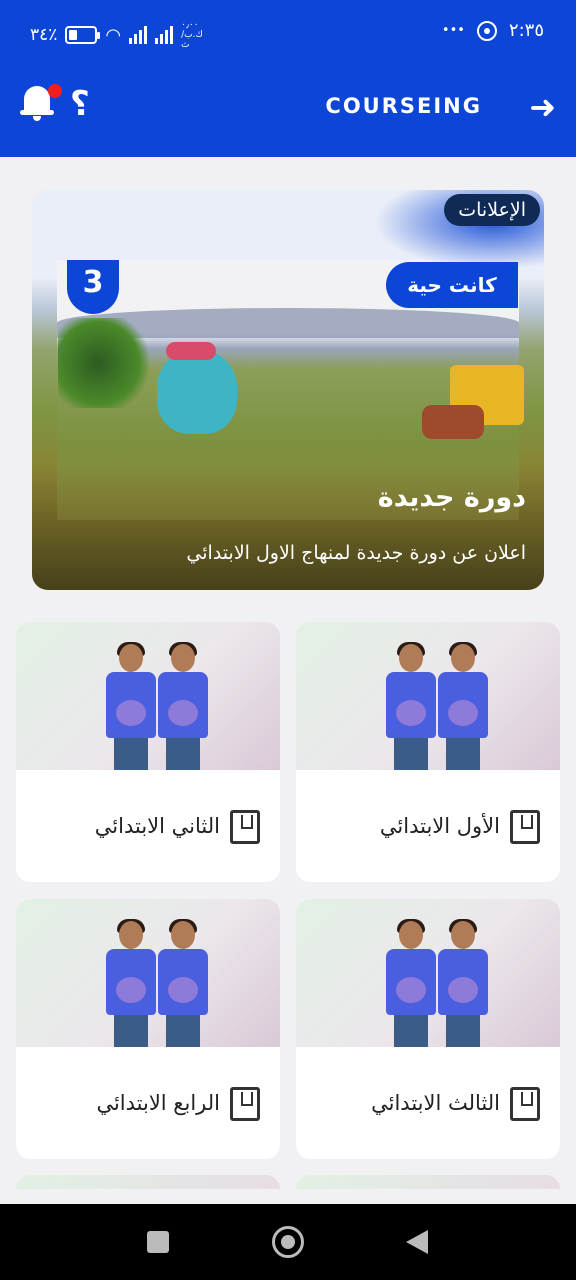  I want to click on grade-label: الرابع الابتدائي, so click(158, 1103).